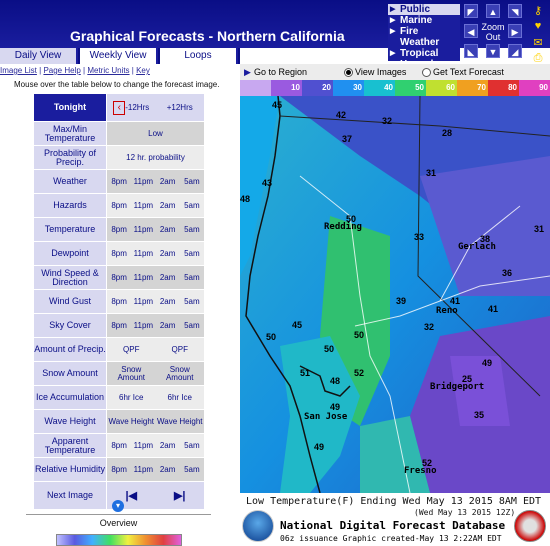 This screenshot has height=546, width=550. Describe the element at coordinates (70, 325) in the screenshot. I see `row-label: Sky Cover` at that location.